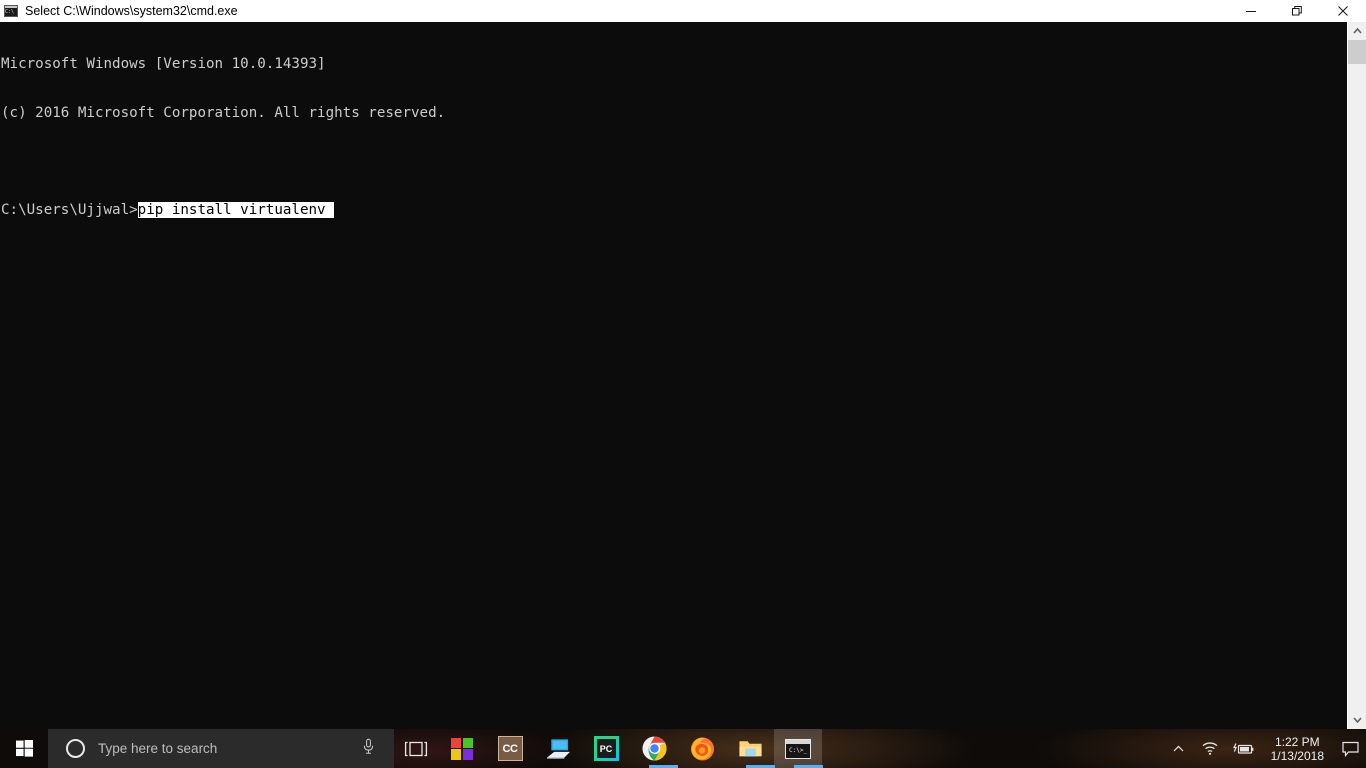 The height and width of the screenshot is (768, 1366). I want to click on console-prompt-line: C:\Users\Ujjwal>pip install virtualenv, so click(674, 210).